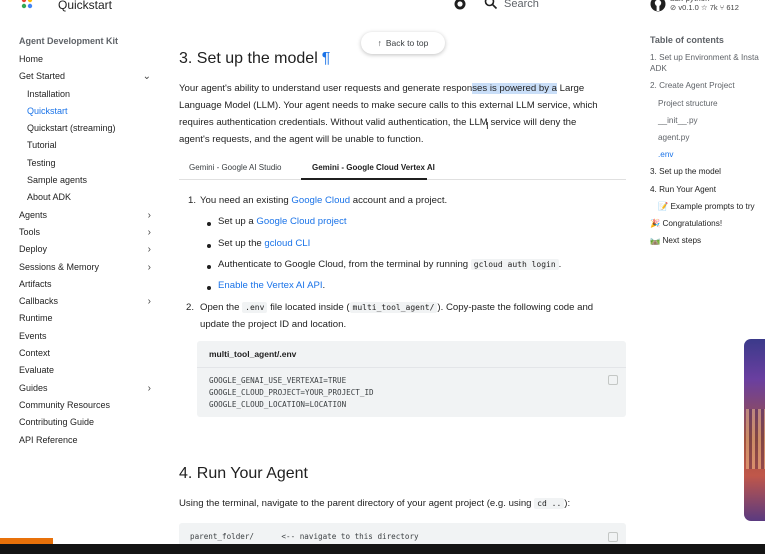  Describe the element at coordinates (707, 103) in the screenshot. I see `toc-item: Project structure` at that location.